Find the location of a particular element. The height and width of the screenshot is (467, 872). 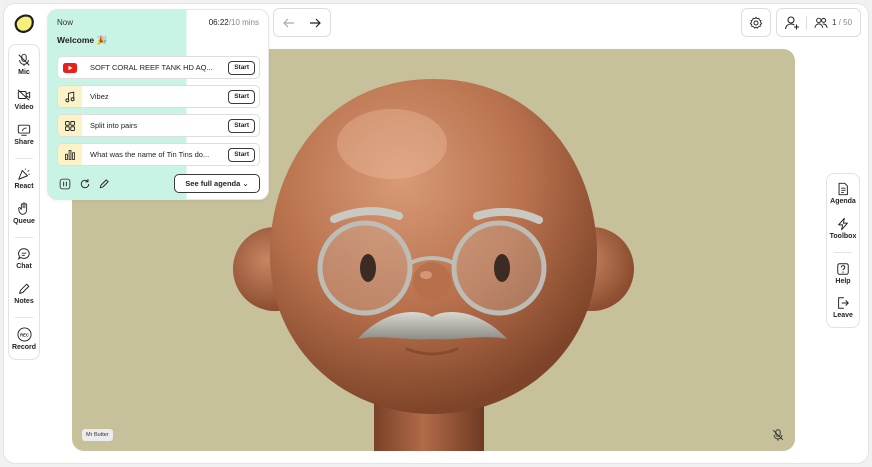

notes-button: Notes is located at coordinates (24, 293).